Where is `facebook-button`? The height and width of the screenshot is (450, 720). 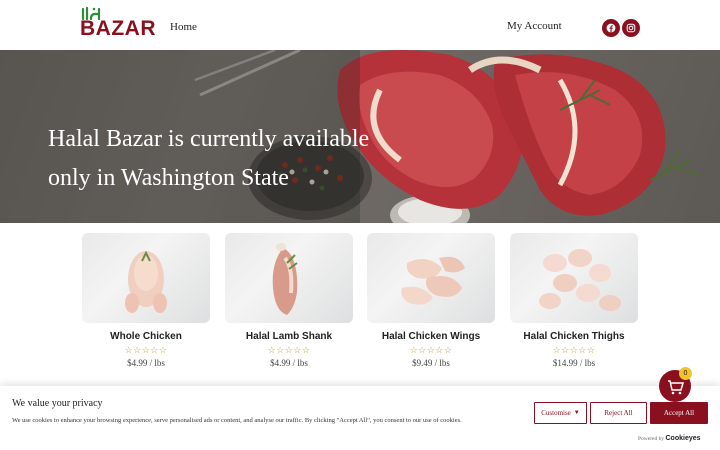
facebook-button is located at coordinates (611, 28).